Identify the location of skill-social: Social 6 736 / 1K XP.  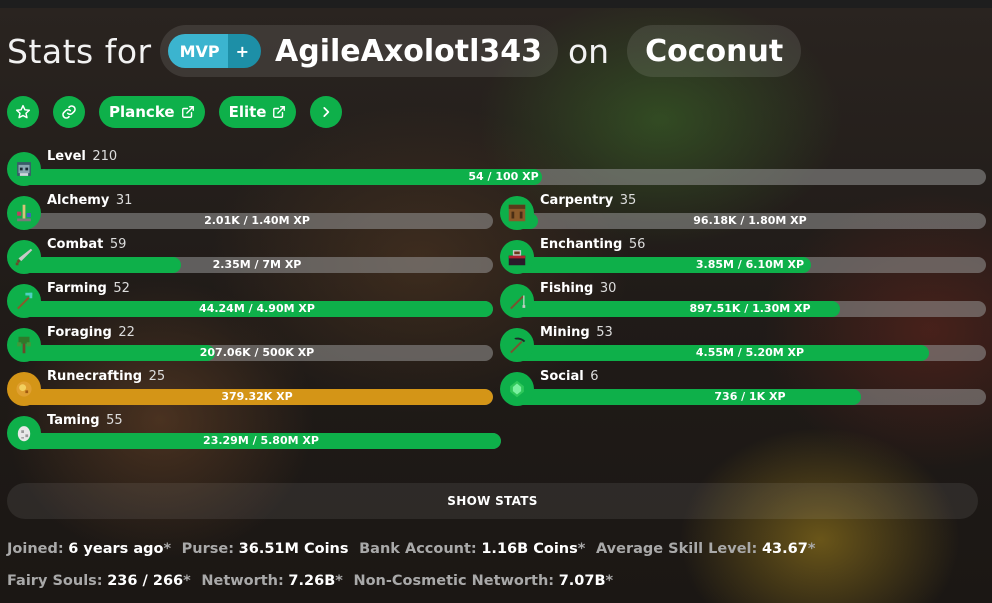
(743, 388).